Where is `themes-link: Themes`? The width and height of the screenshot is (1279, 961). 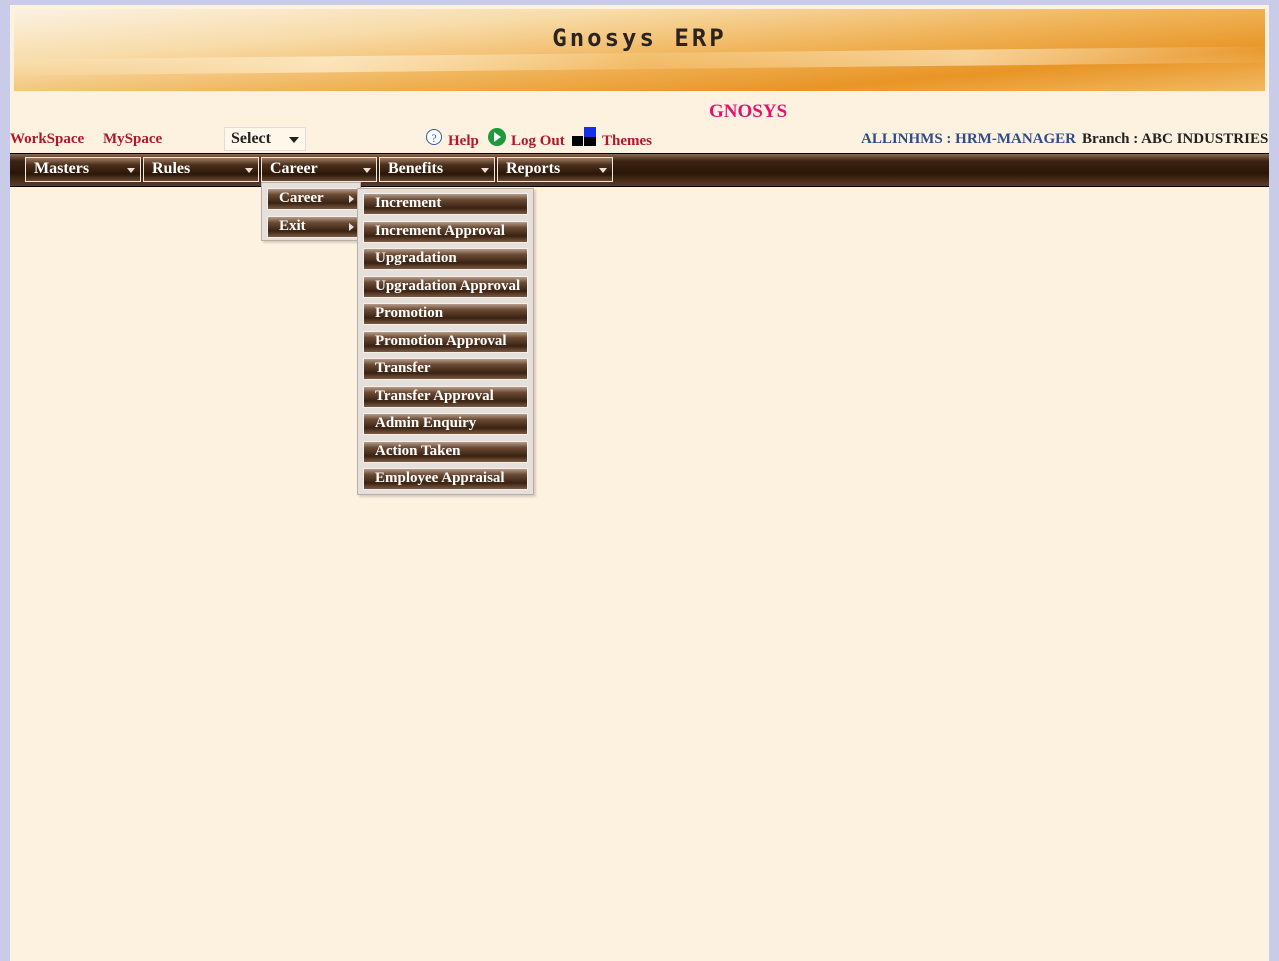 themes-link: Themes is located at coordinates (627, 141).